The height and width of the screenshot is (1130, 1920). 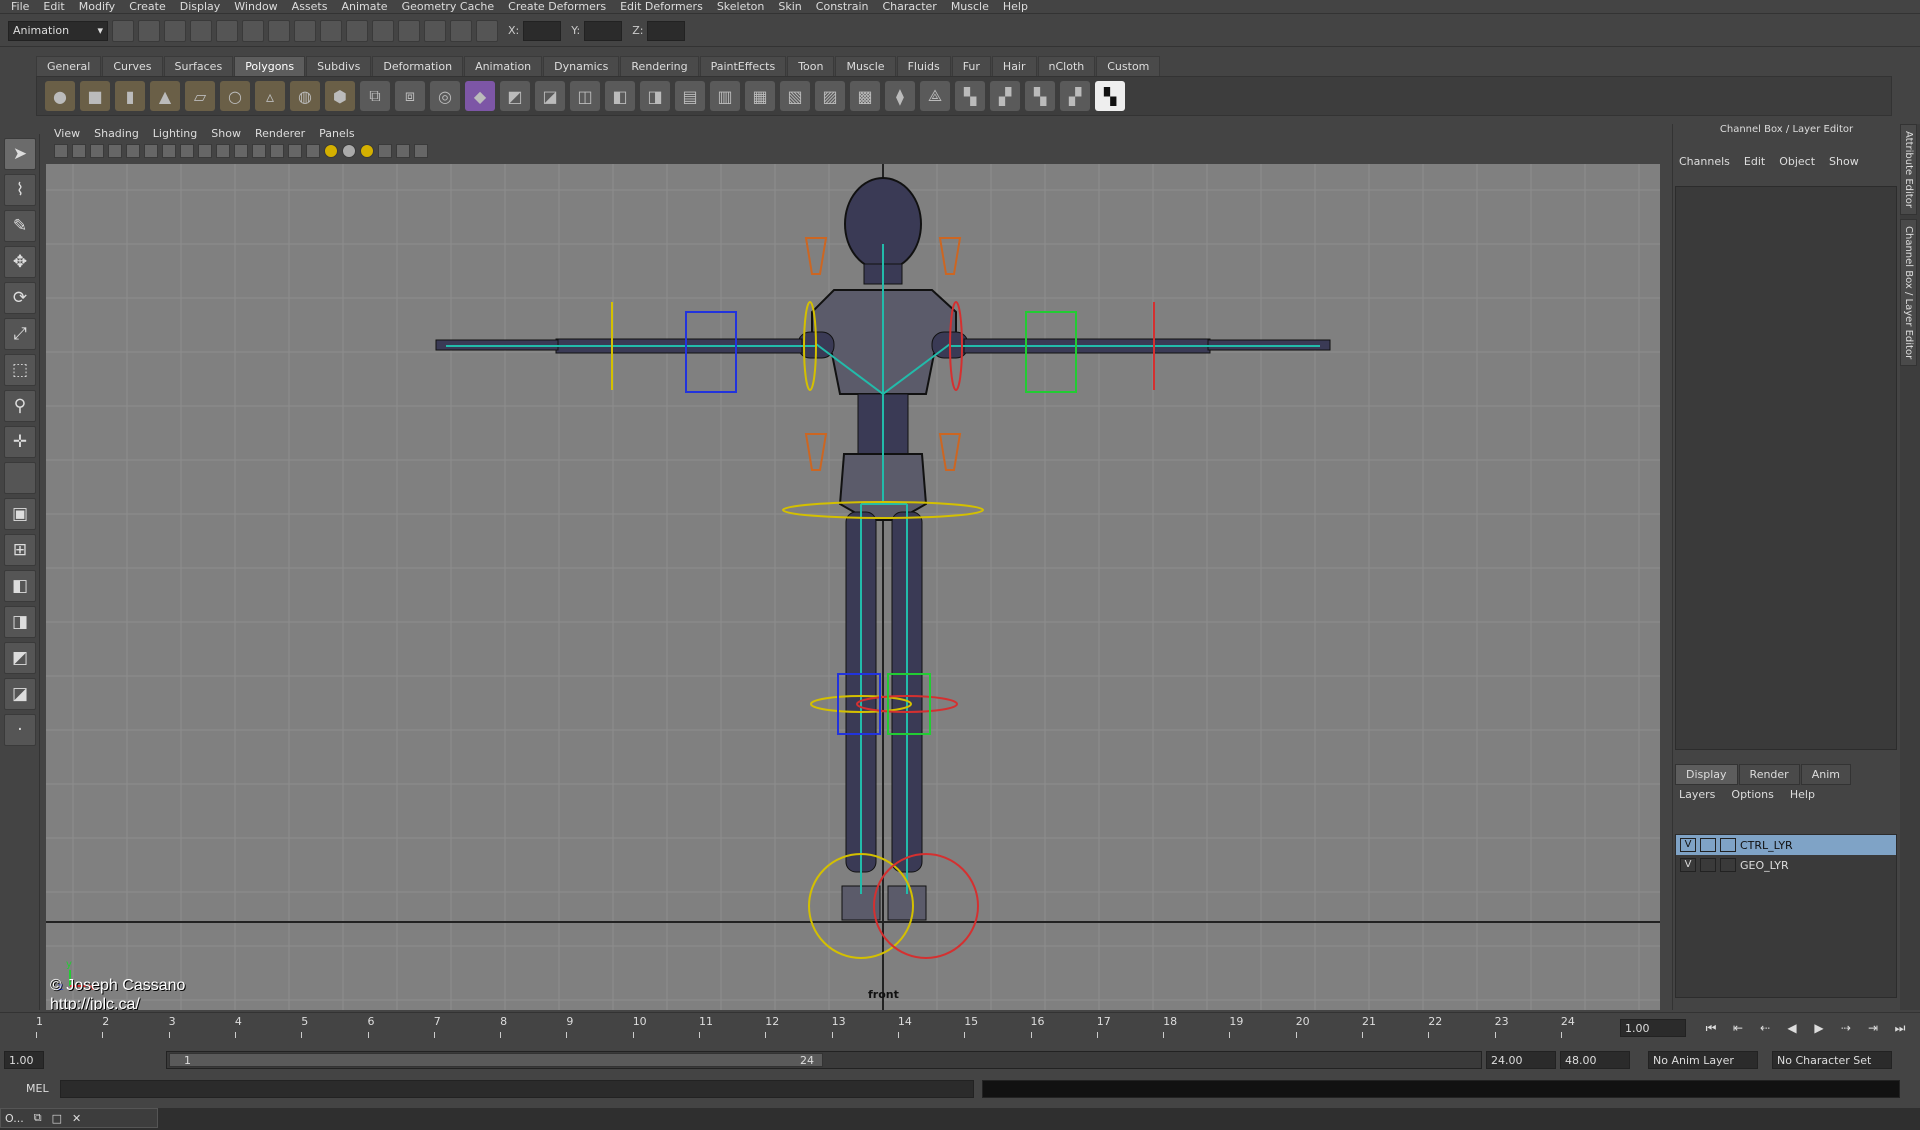 What do you see at coordinates (1066, 66) in the screenshot?
I see `tab-ncloth: nCloth` at bounding box center [1066, 66].